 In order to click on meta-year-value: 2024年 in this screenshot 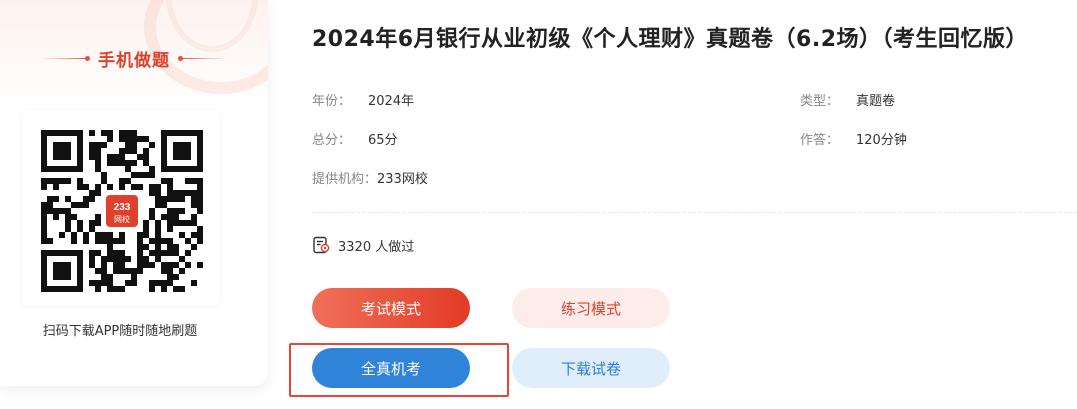, I will do `click(391, 101)`.